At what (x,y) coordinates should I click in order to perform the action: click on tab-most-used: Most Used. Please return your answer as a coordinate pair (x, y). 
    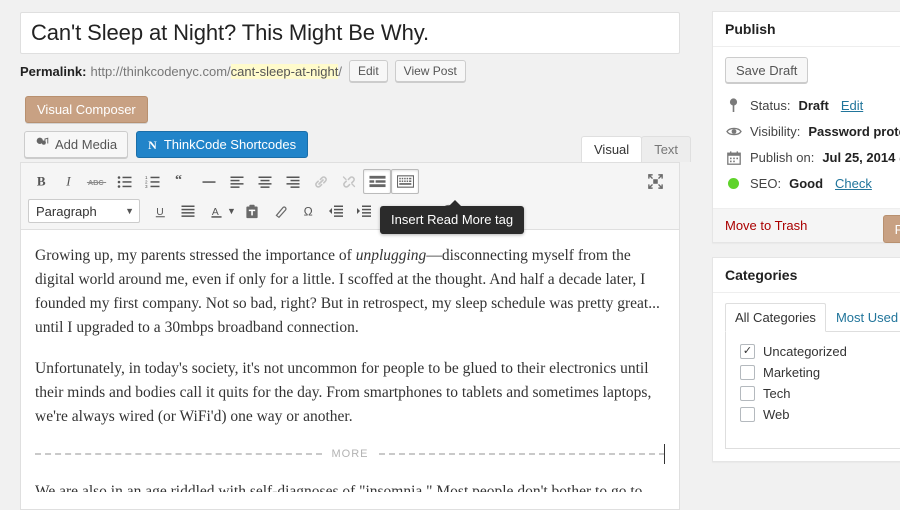
    Looking at the image, I should click on (863, 317).